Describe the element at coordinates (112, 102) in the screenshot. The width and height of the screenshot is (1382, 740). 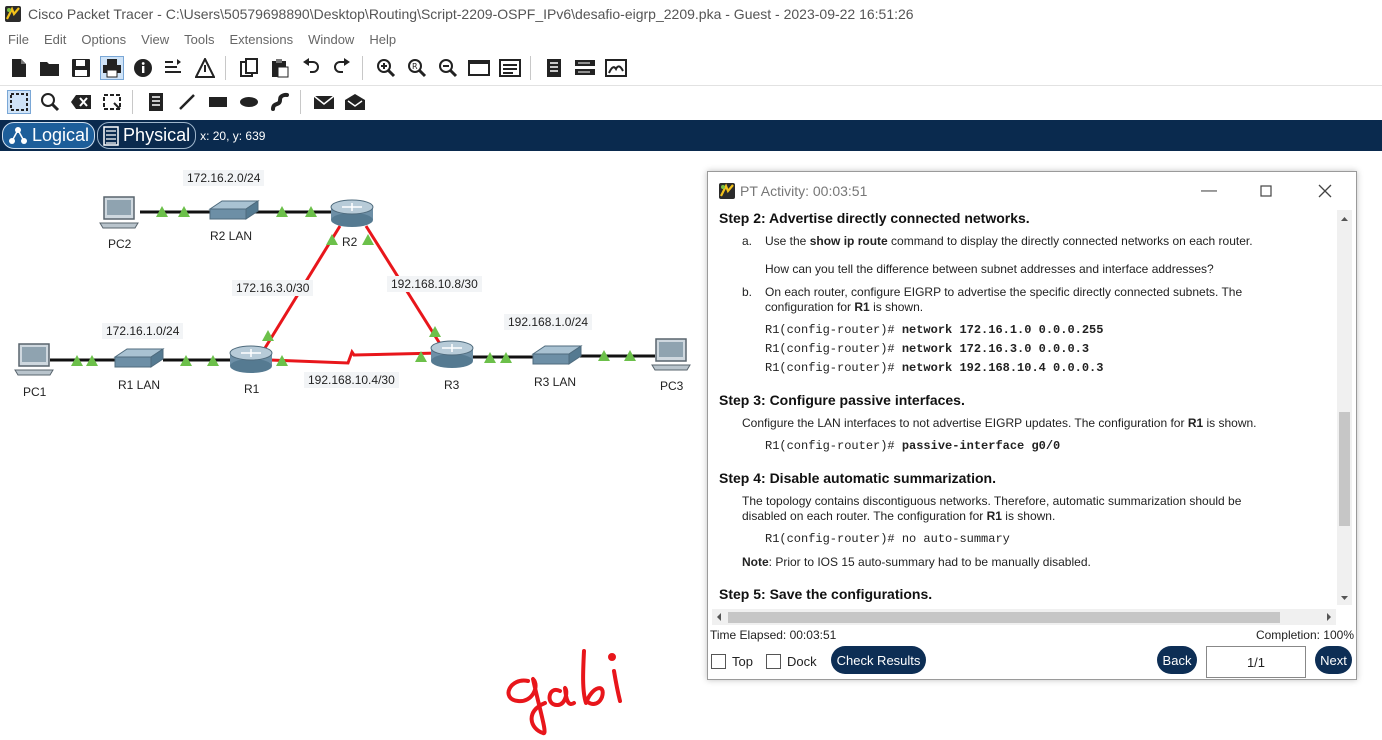
I see `resize-shape-icon` at that location.